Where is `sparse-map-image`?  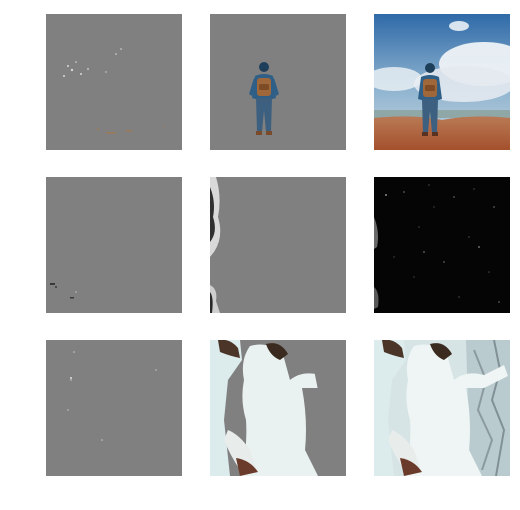 sparse-map-image is located at coordinates (437, 246).